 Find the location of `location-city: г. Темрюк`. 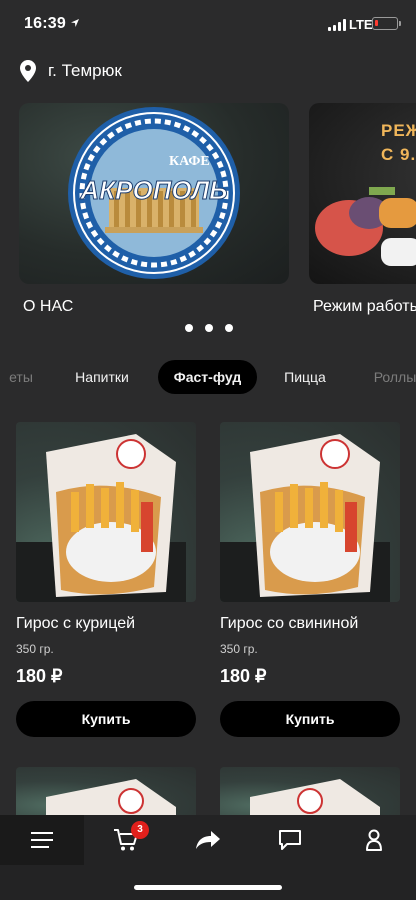

location-city: г. Темрюк is located at coordinates (85, 70).